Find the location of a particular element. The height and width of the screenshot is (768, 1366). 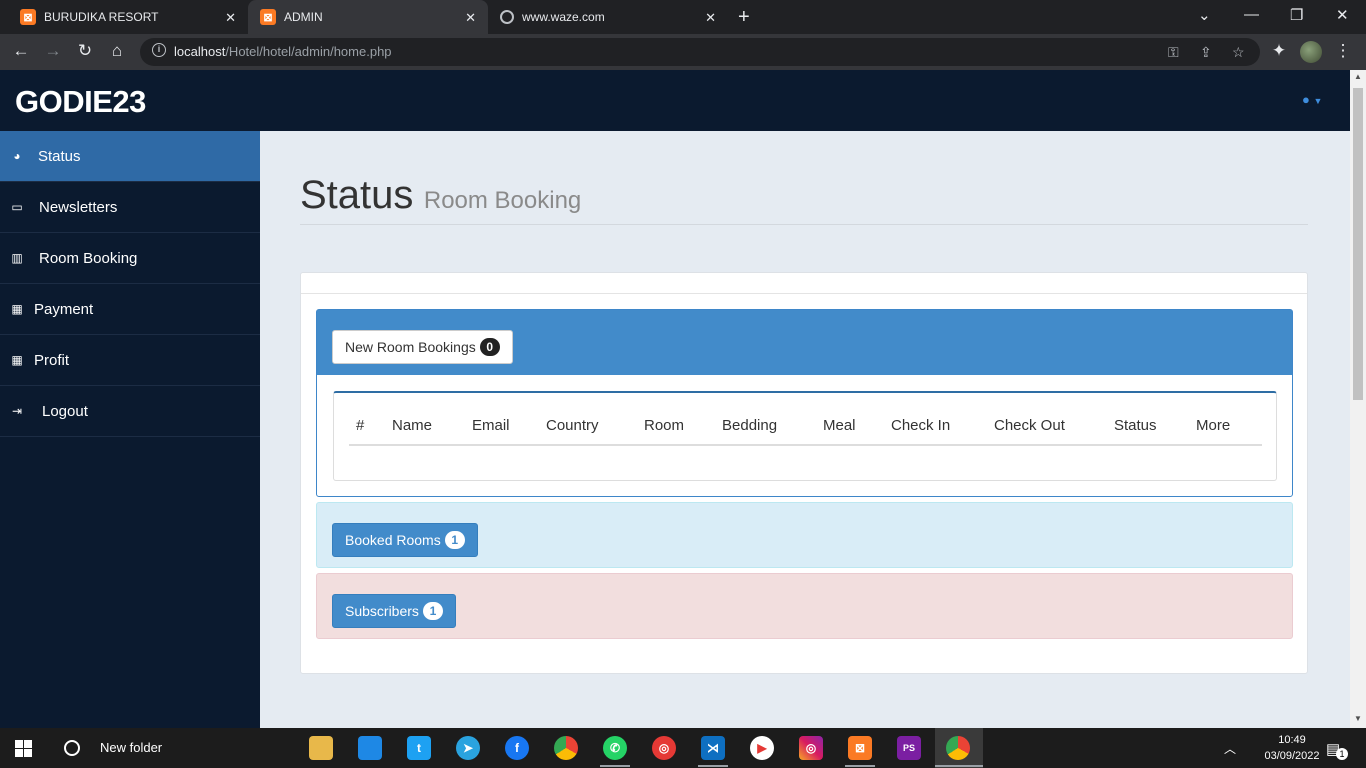

sidebar-item-label: Newsletters is located at coordinates (78, 207).